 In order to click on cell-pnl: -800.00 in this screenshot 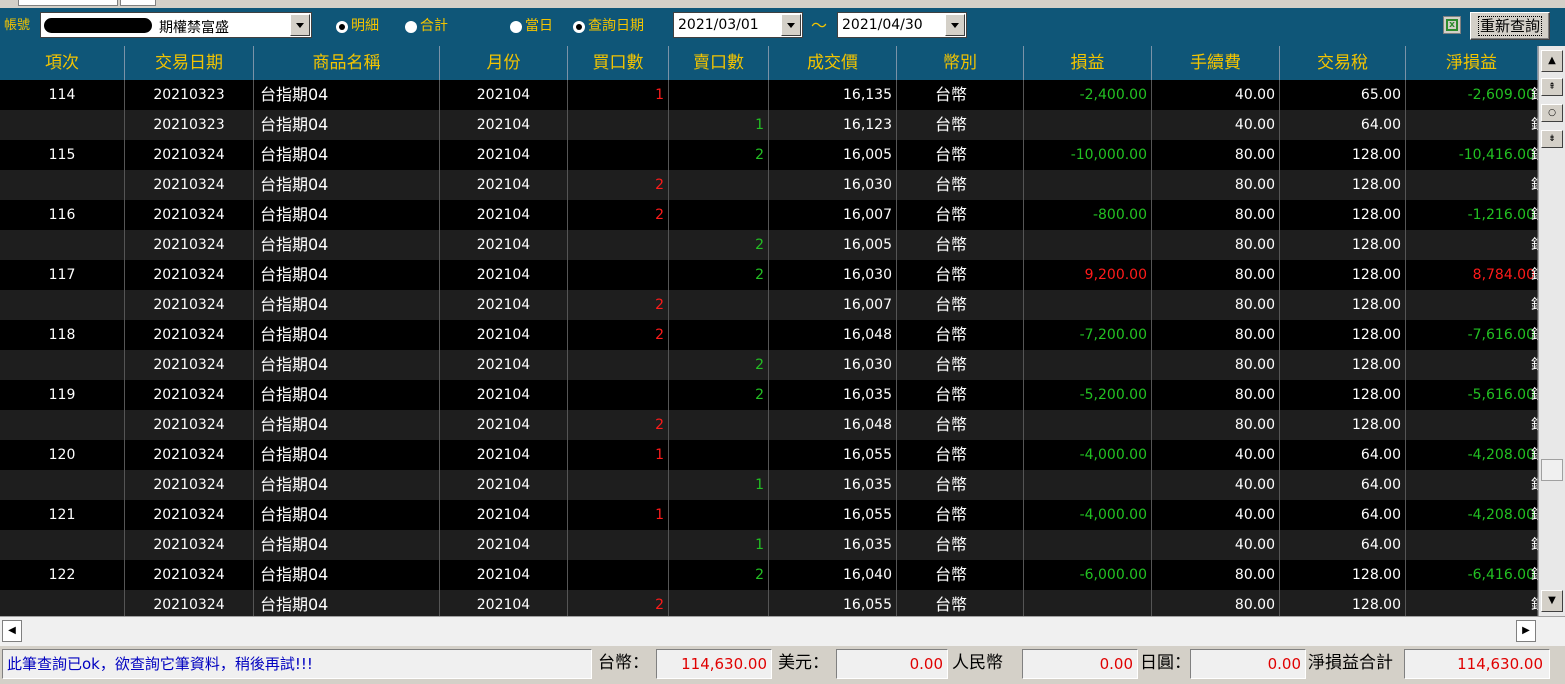, I will do `click(1088, 215)`.